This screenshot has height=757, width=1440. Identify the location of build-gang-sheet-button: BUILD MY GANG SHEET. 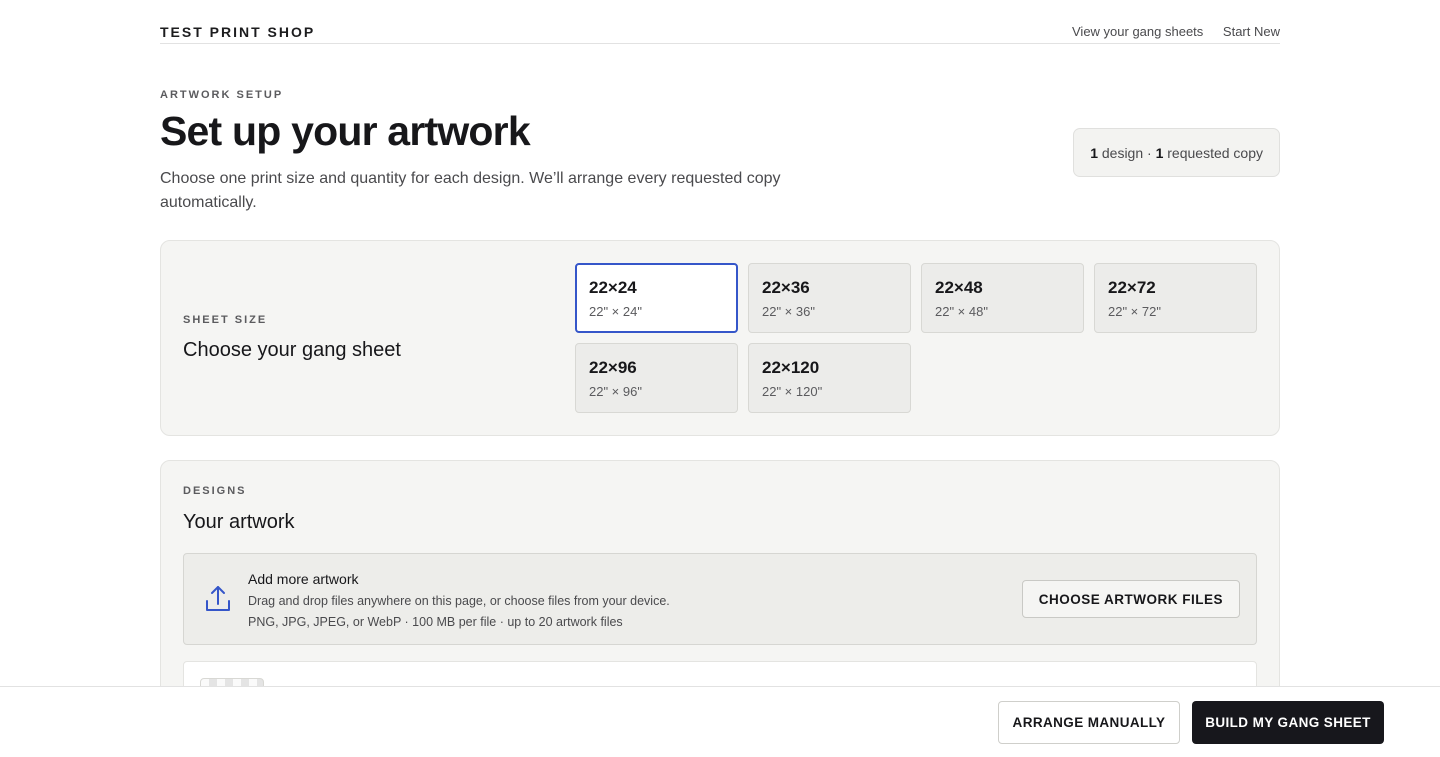
(1288, 722).